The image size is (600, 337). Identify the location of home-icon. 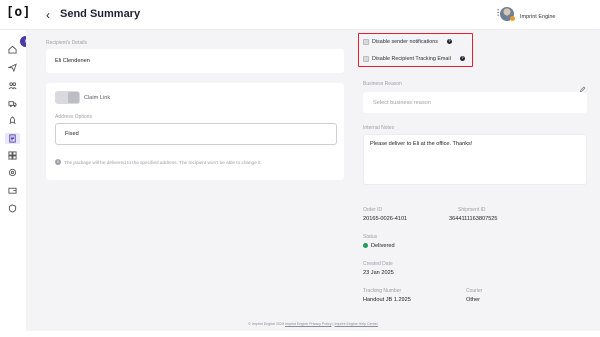
(12, 49).